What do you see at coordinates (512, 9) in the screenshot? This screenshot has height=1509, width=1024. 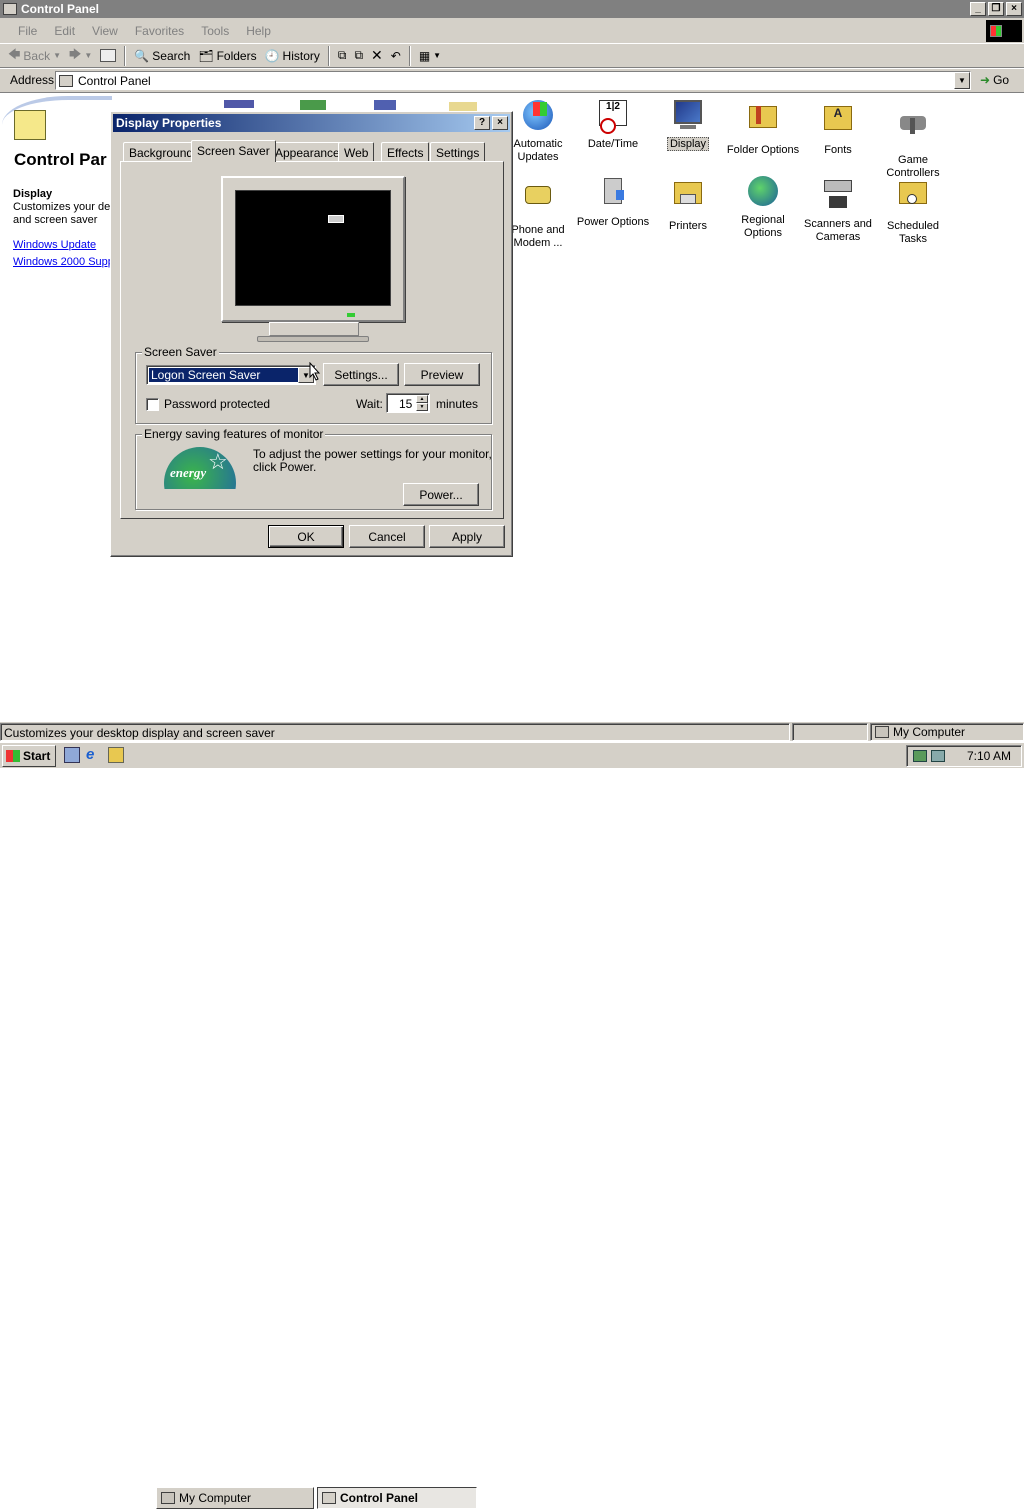 I see `window-title-bar: Control Panel _ ❐ ×` at bounding box center [512, 9].